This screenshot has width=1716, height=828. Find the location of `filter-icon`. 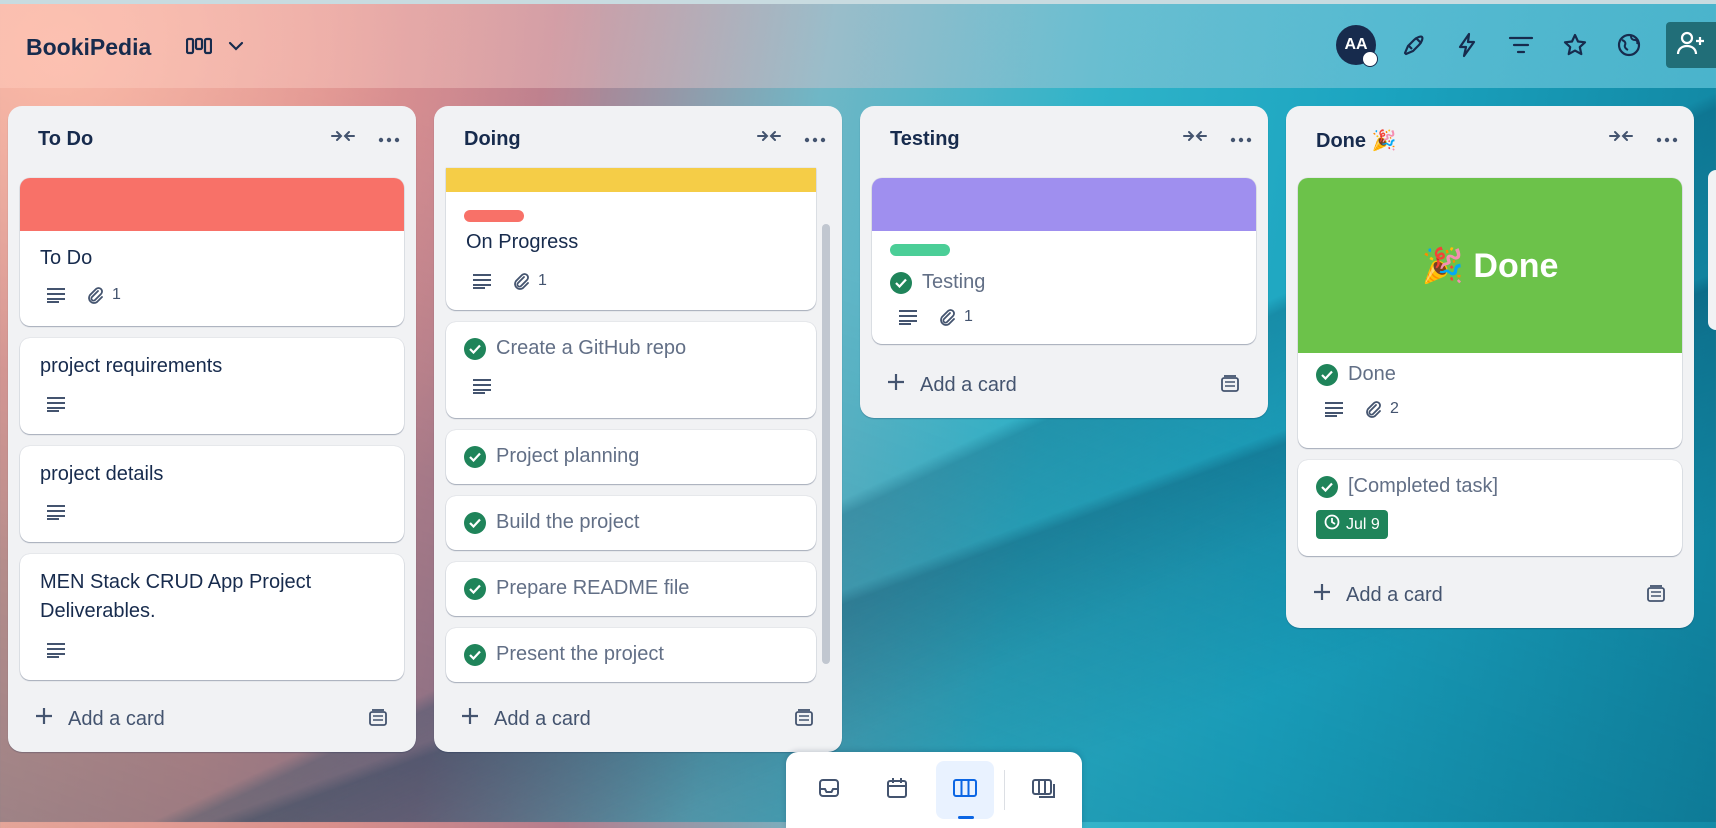

filter-icon is located at coordinates (1521, 45).